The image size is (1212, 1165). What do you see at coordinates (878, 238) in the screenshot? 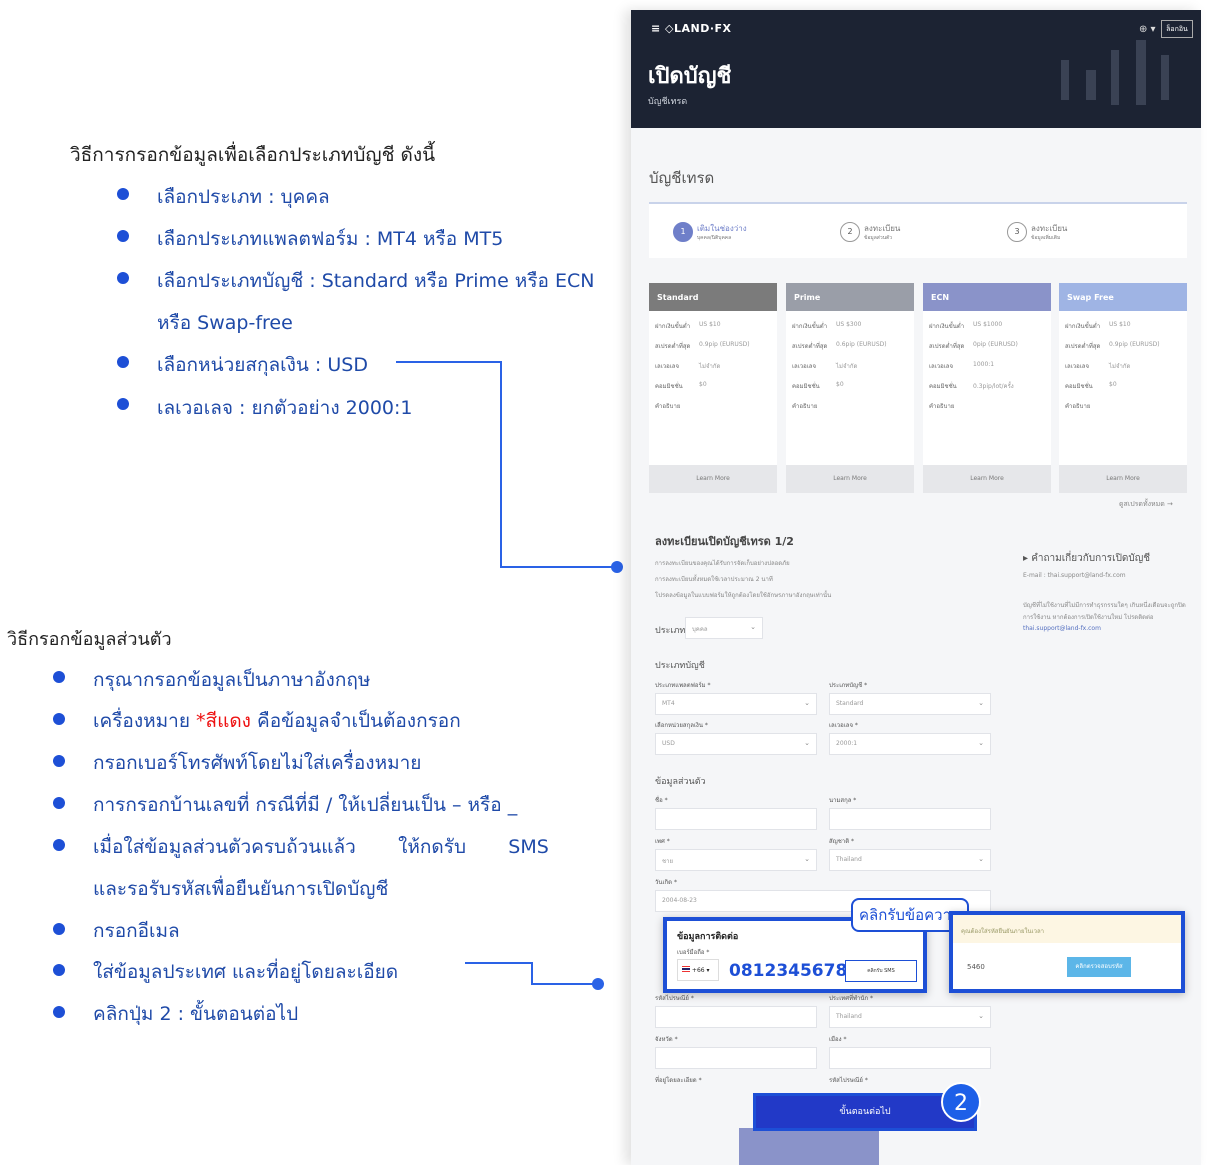
I see `step-sublabel: ข้อมูลส่วนตัว` at bounding box center [878, 238].